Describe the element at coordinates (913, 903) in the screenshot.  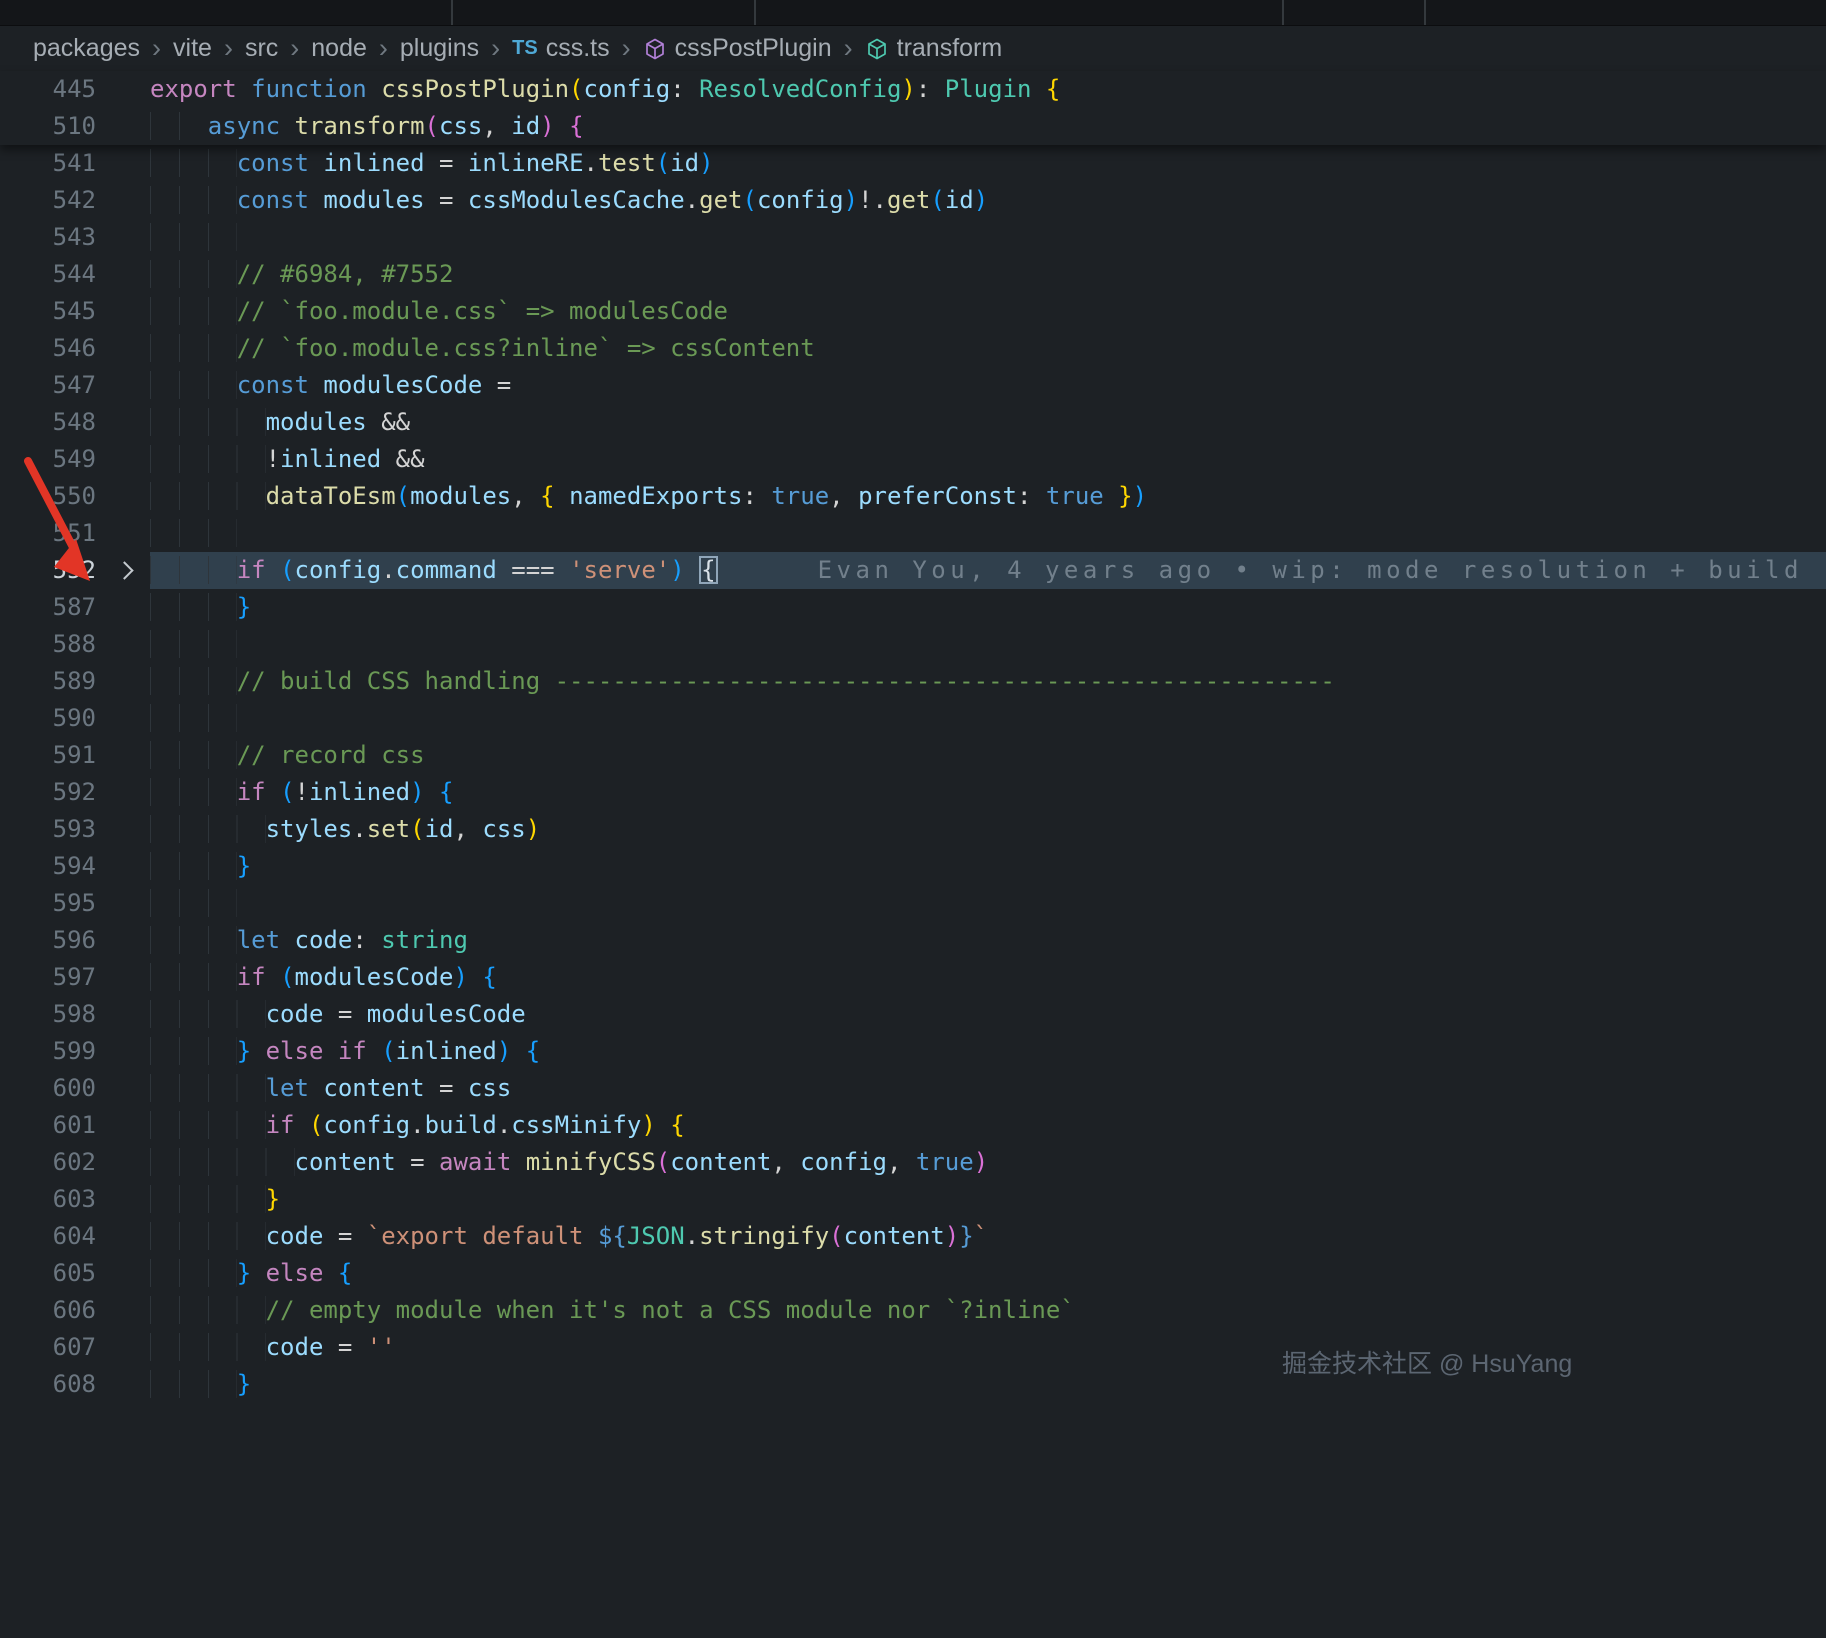
I see `code-line: 595` at that location.